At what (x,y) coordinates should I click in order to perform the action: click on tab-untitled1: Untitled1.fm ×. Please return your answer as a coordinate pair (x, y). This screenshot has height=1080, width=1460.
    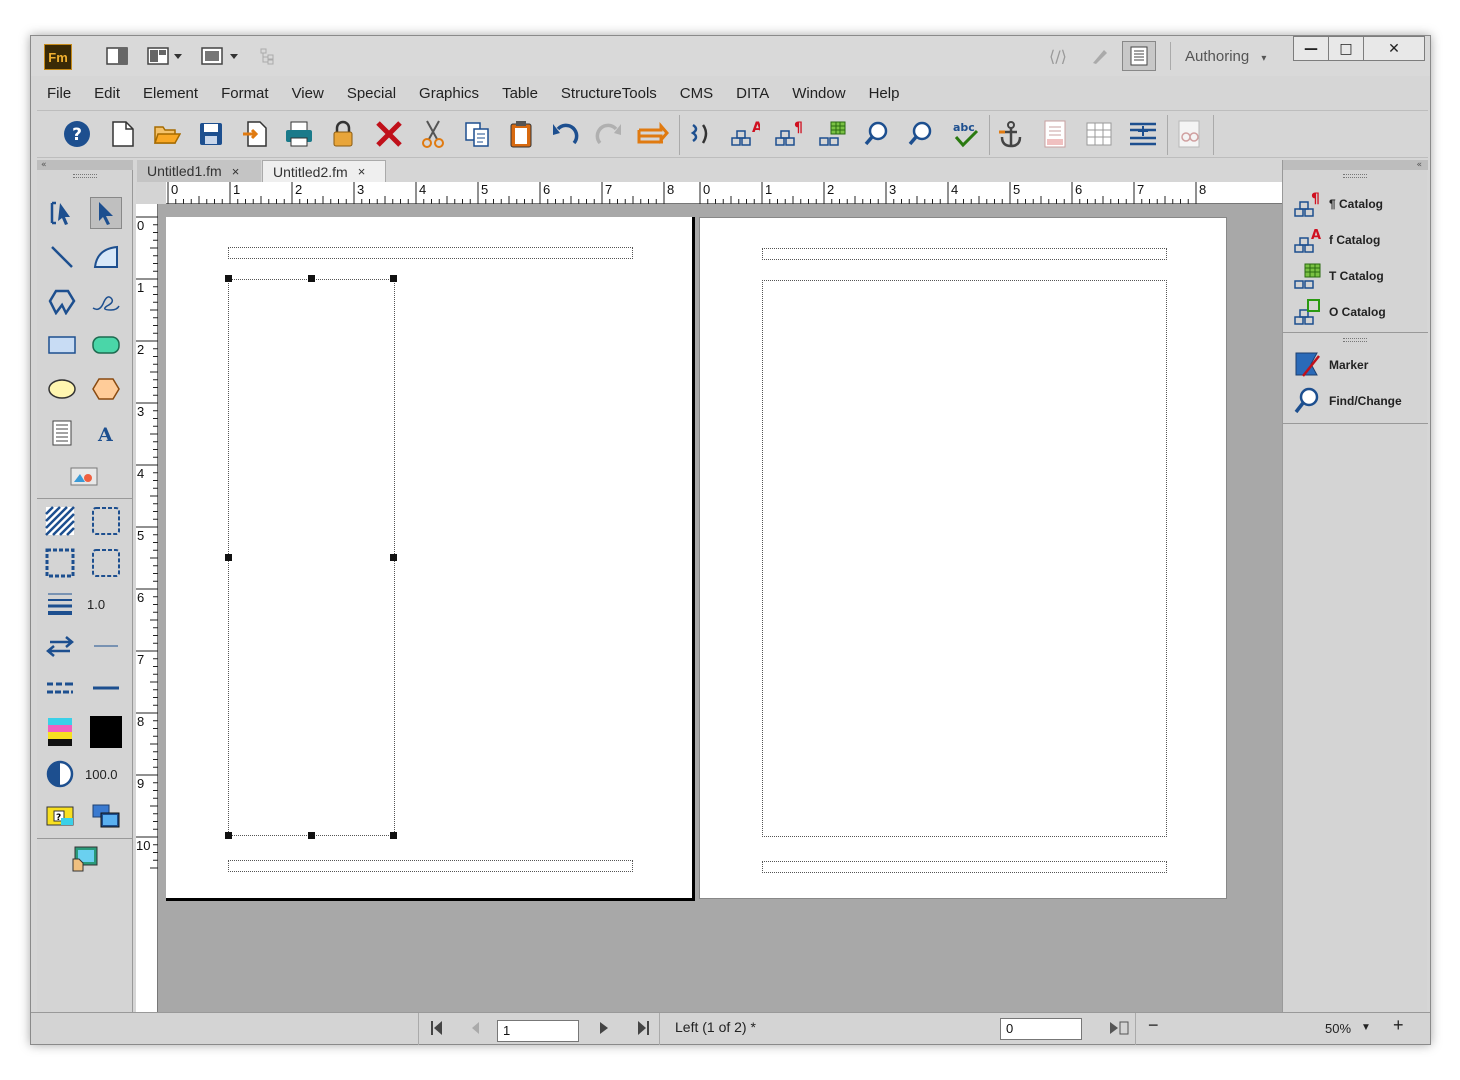
    Looking at the image, I should click on (199, 171).